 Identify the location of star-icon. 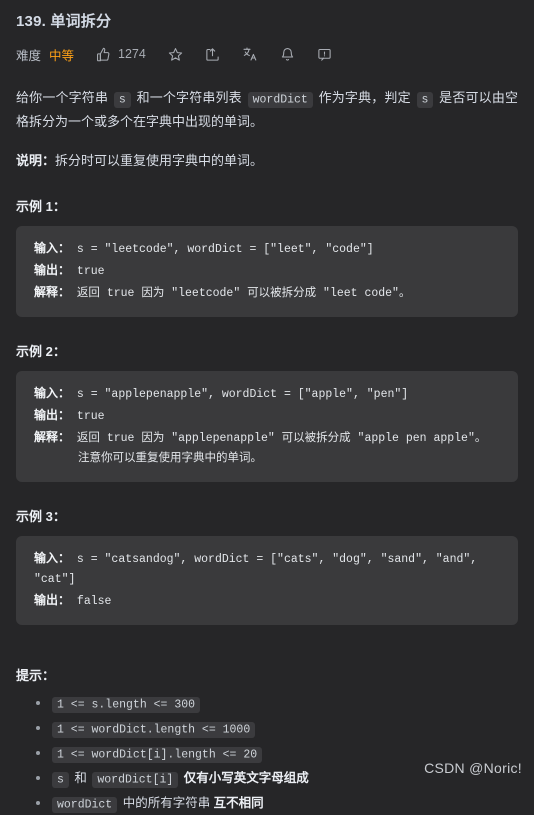
(175, 54).